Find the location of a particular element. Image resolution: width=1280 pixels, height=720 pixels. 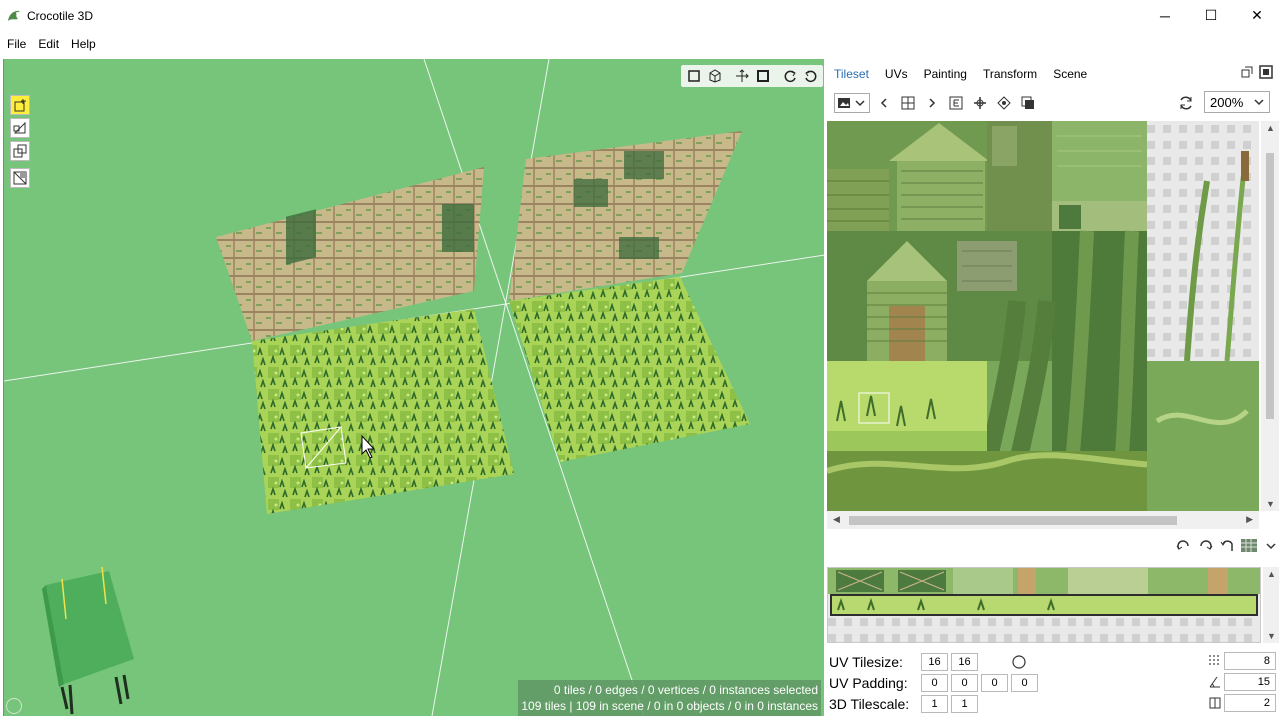

brush-toolbar is located at coordinates (1225, 545).